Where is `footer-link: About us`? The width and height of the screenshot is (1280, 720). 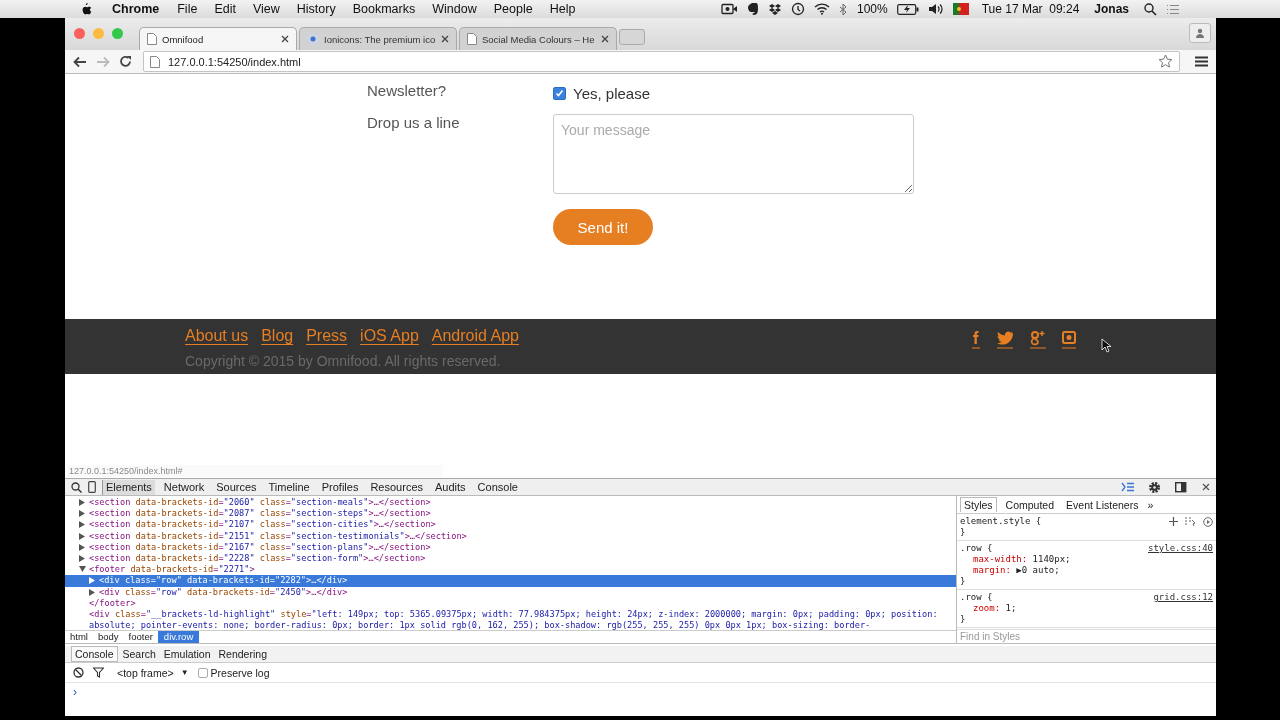
footer-link: About us is located at coordinates (217, 336).